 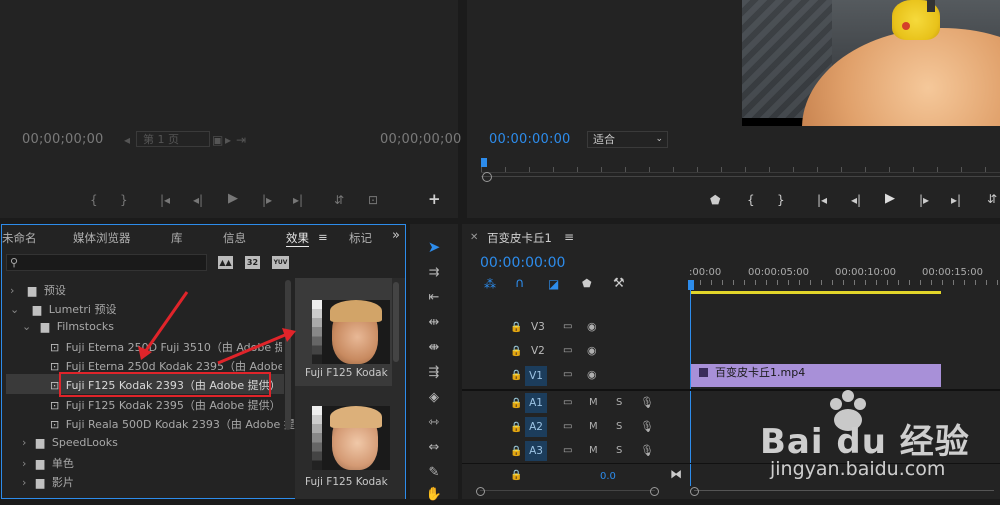 I want to click on add-marker-icon: ⬟, so click(x=587, y=283).